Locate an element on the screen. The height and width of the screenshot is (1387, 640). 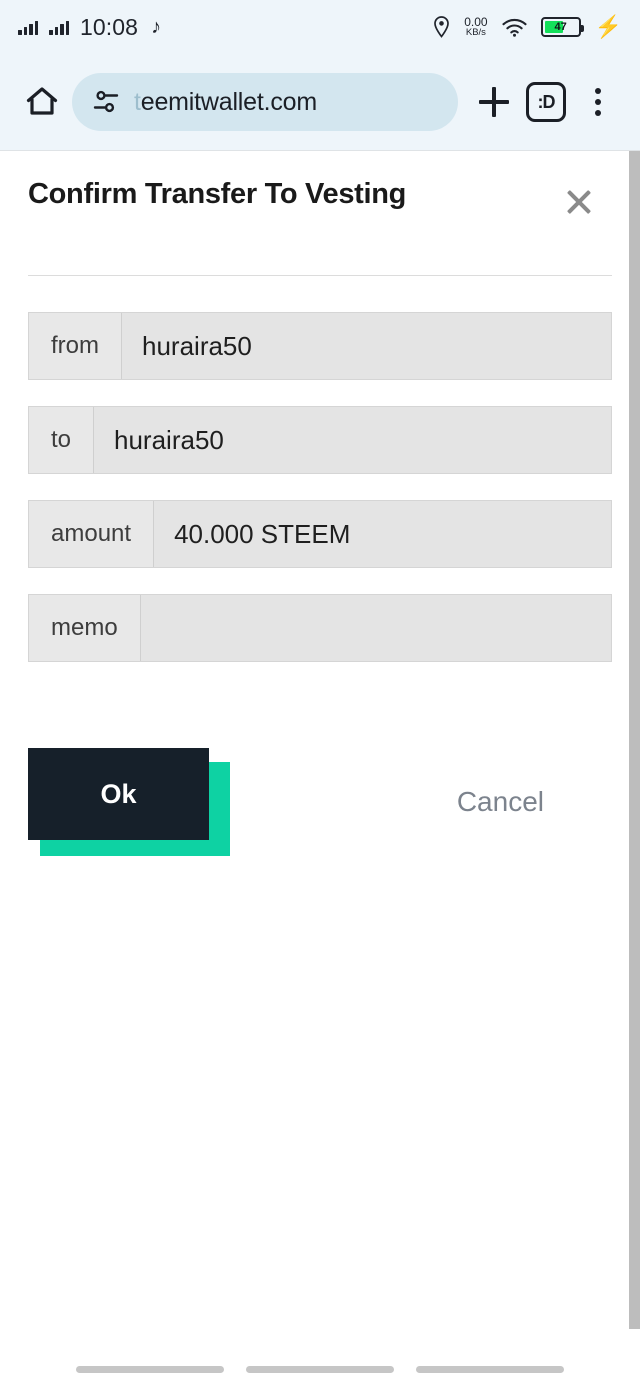
tune-icon is located at coordinates (106, 102).